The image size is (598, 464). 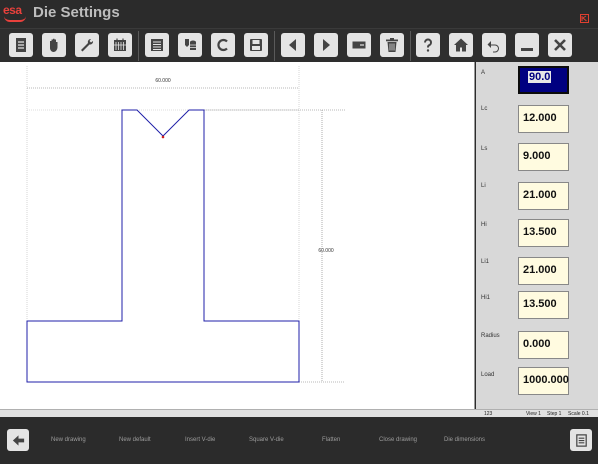 I want to click on new-drawing-button: New drawing, so click(x=68, y=440).